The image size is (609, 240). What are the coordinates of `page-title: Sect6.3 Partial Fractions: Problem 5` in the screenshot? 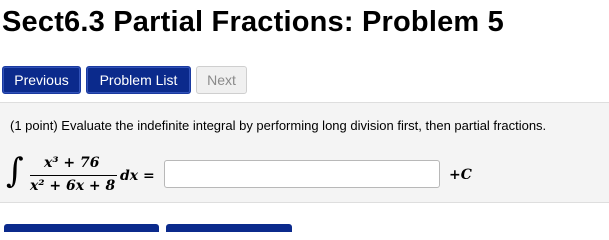 It's located at (253, 22).